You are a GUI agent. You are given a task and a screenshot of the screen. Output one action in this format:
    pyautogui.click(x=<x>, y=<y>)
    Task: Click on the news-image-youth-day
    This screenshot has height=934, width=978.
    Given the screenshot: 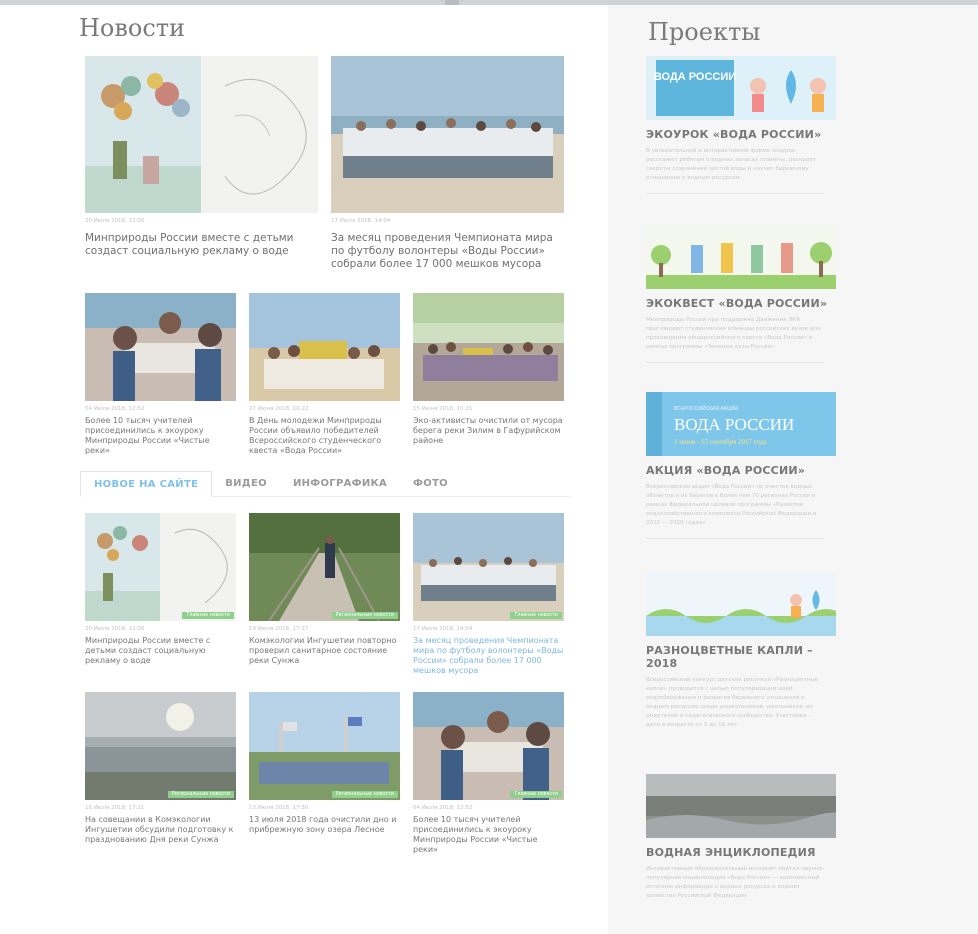 What is the action you would take?
    pyautogui.click(x=324, y=347)
    